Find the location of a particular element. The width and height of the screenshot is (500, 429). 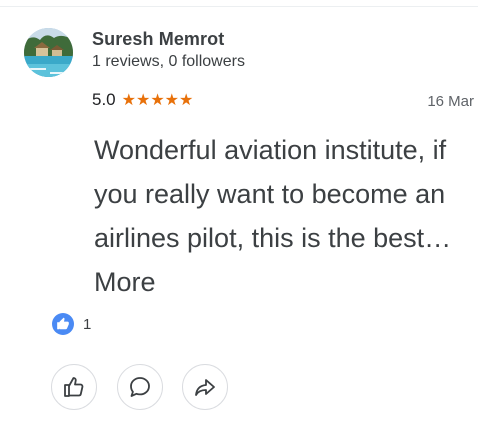

share-button is located at coordinates (205, 387).